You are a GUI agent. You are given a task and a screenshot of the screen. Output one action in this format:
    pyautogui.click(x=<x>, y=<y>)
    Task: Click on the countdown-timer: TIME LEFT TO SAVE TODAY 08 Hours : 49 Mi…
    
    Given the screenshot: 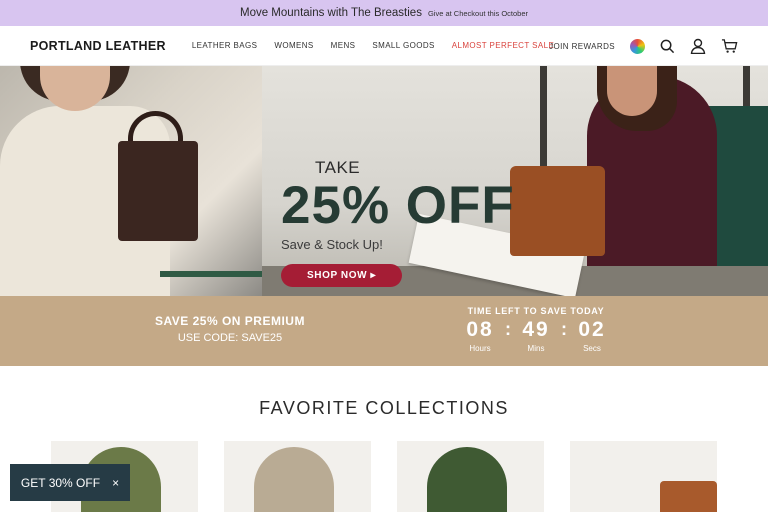 What is the action you would take?
    pyautogui.click(x=536, y=329)
    